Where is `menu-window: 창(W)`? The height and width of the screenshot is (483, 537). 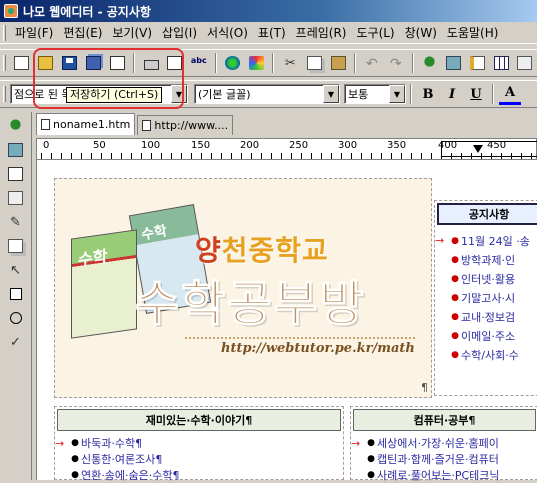
menu-window: 창(W) is located at coordinates (421, 32).